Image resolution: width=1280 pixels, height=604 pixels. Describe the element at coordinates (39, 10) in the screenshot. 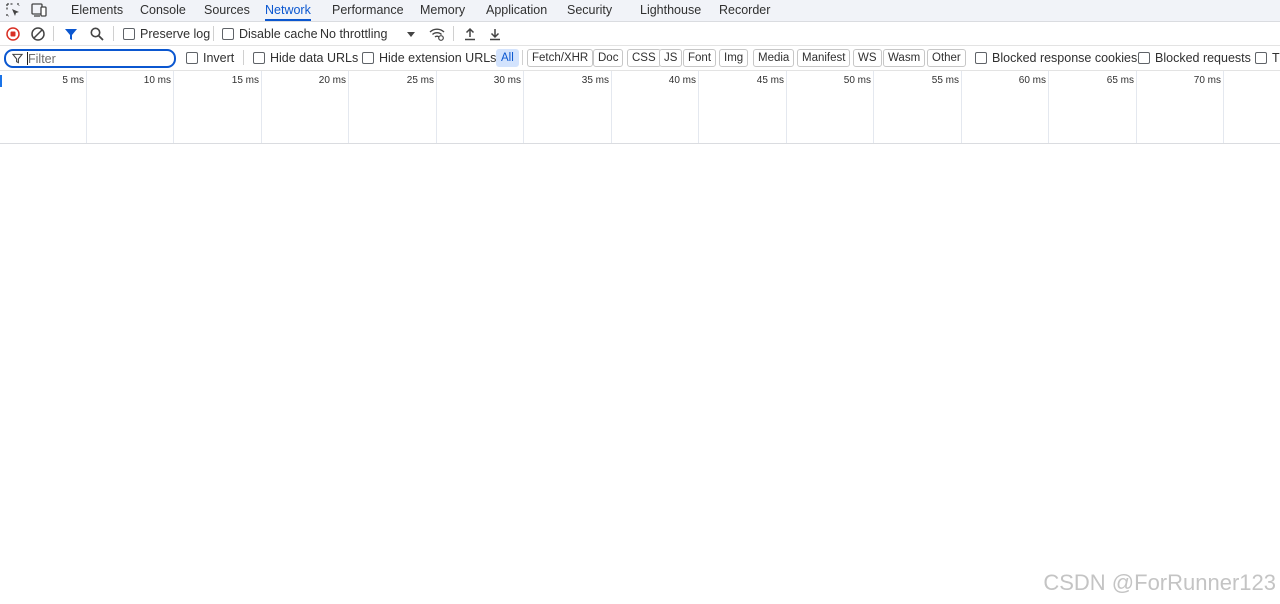

I see `device-toolbar-icon` at that location.